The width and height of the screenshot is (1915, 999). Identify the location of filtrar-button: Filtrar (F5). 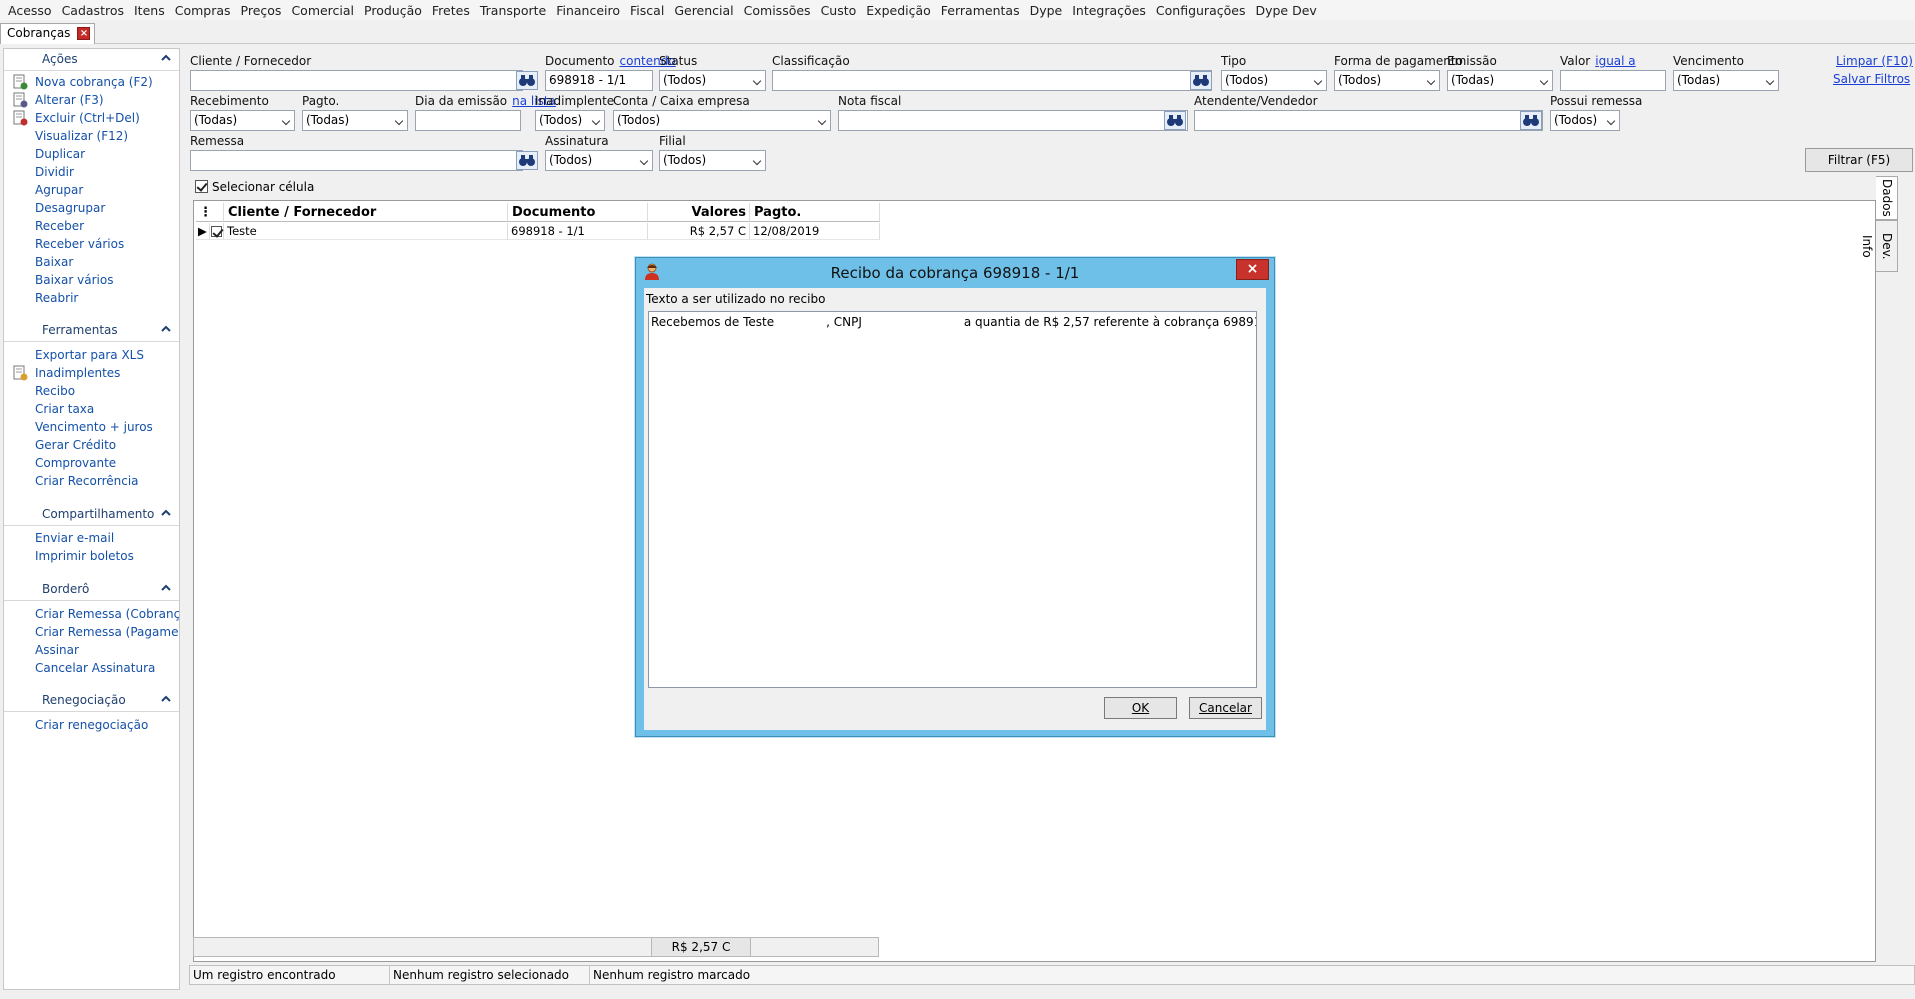
(1859, 160).